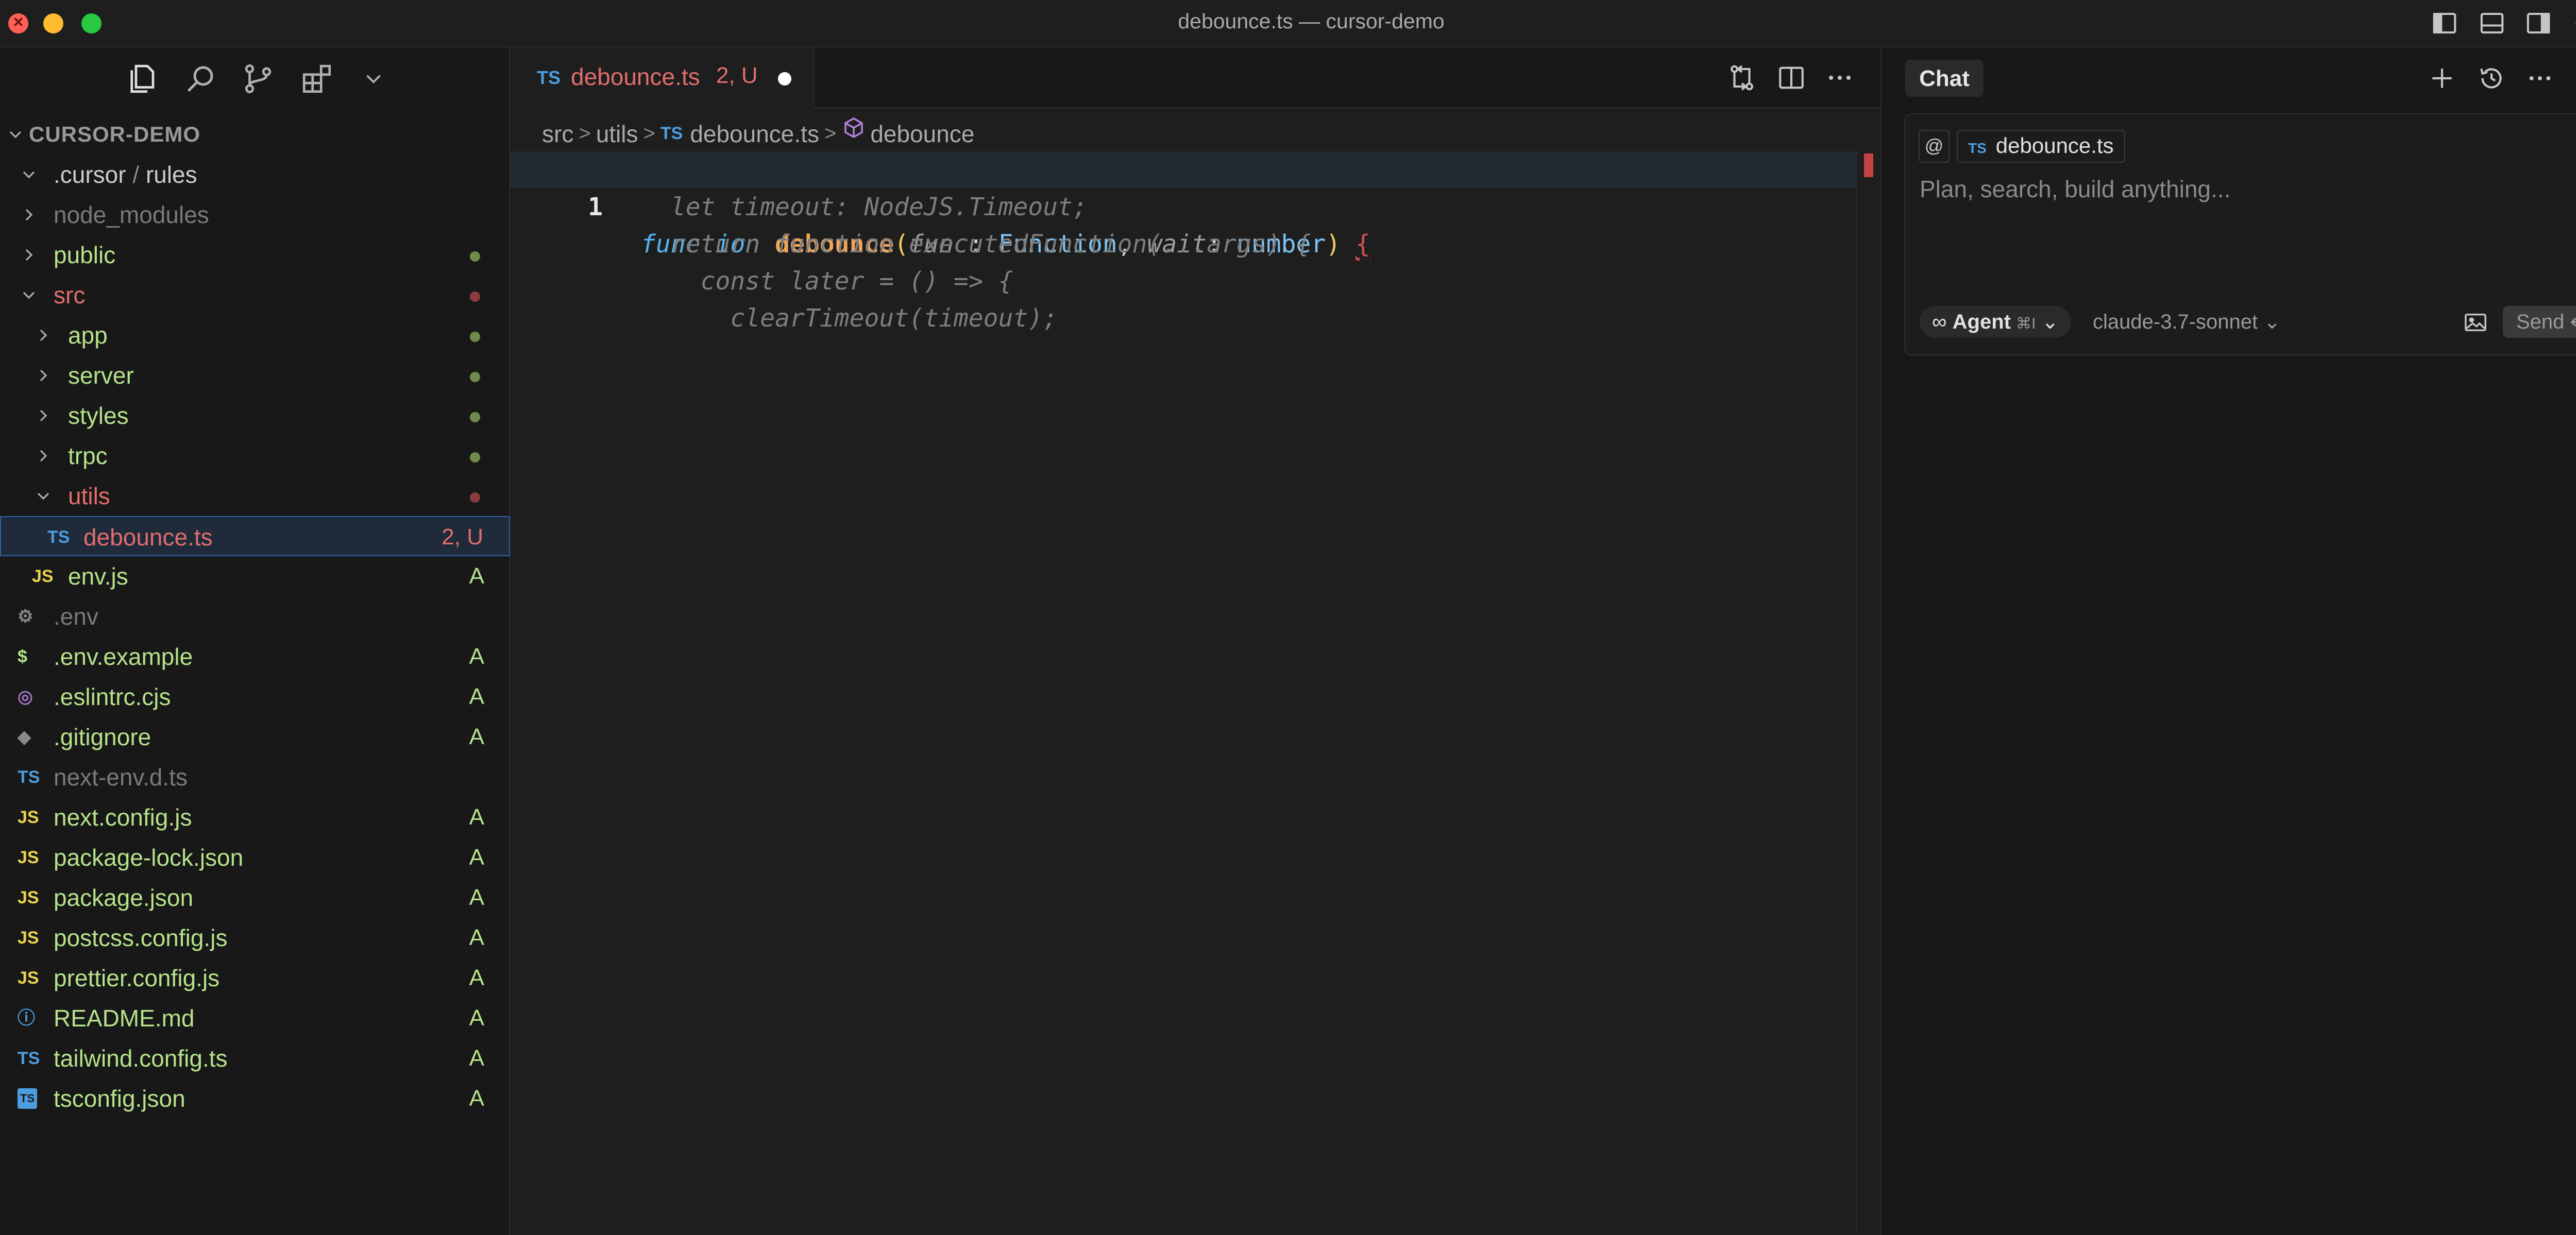 The height and width of the screenshot is (1235, 2576). What do you see at coordinates (255, 616) in the screenshot?
I see `explorer-file: ⚙.env` at bounding box center [255, 616].